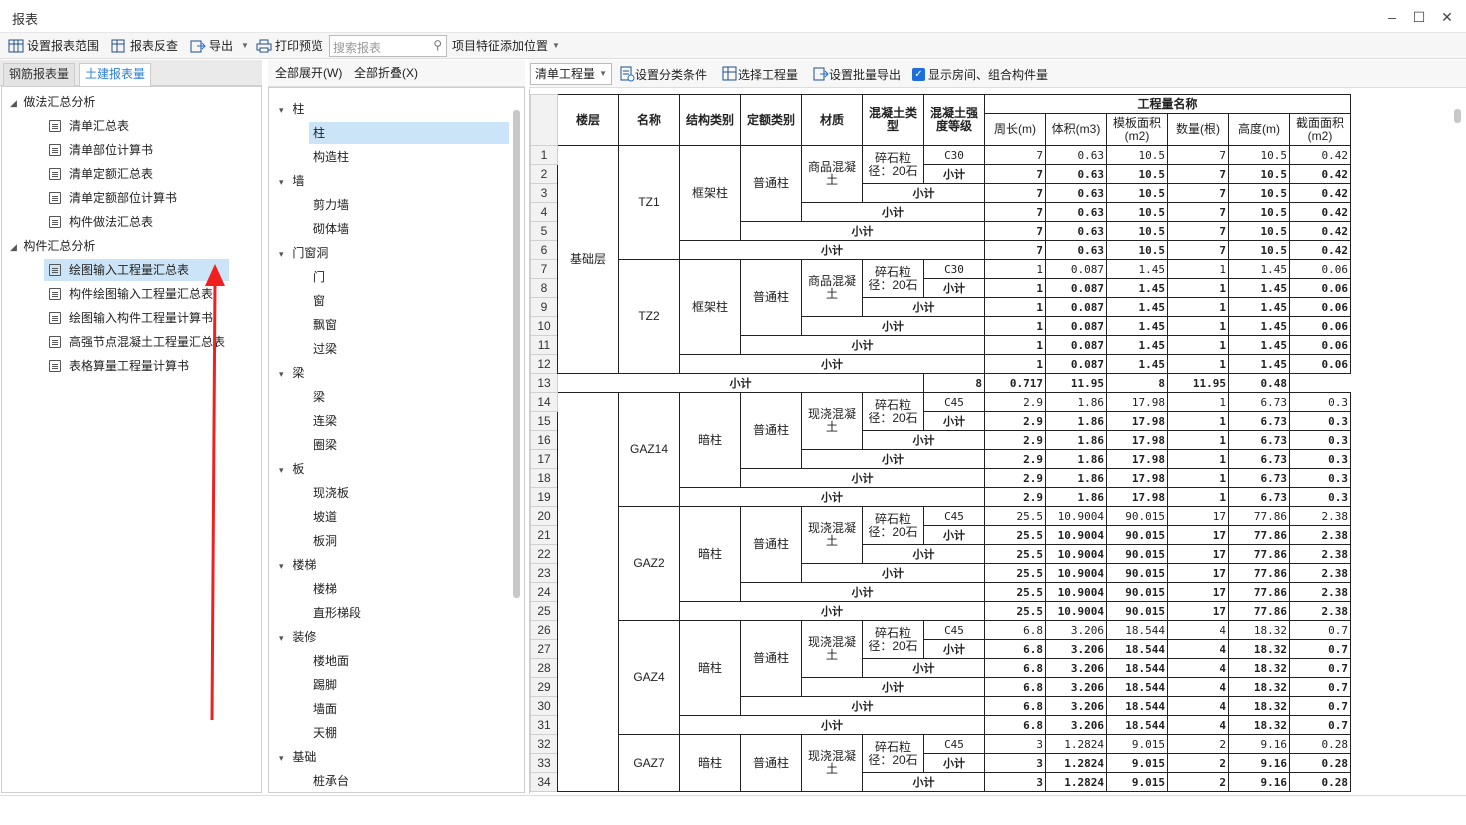 This screenshot has width=1466, height=825. I want to click on component-group: ▾ 梁, so click(291, 373).